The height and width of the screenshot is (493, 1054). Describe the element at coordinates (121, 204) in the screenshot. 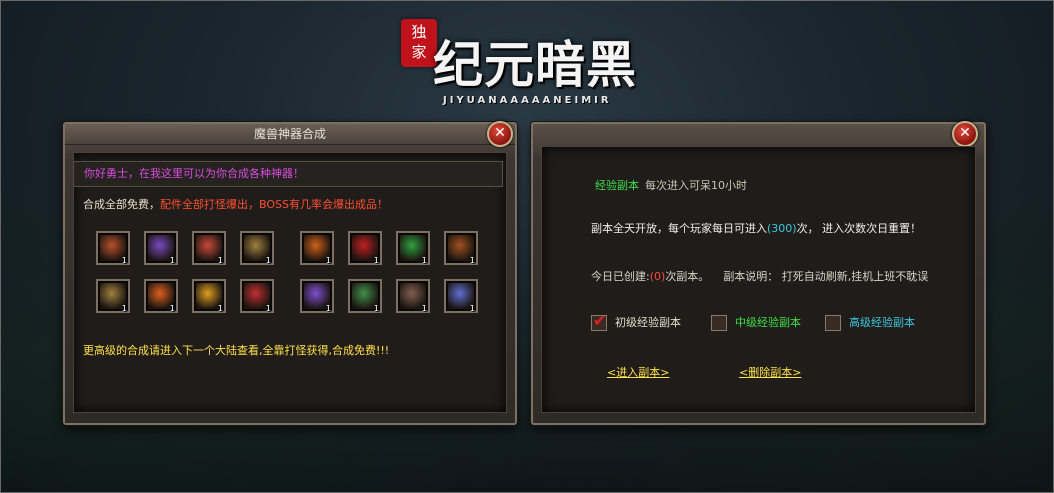

I see `free-text: 合成全部免费，` at that location.